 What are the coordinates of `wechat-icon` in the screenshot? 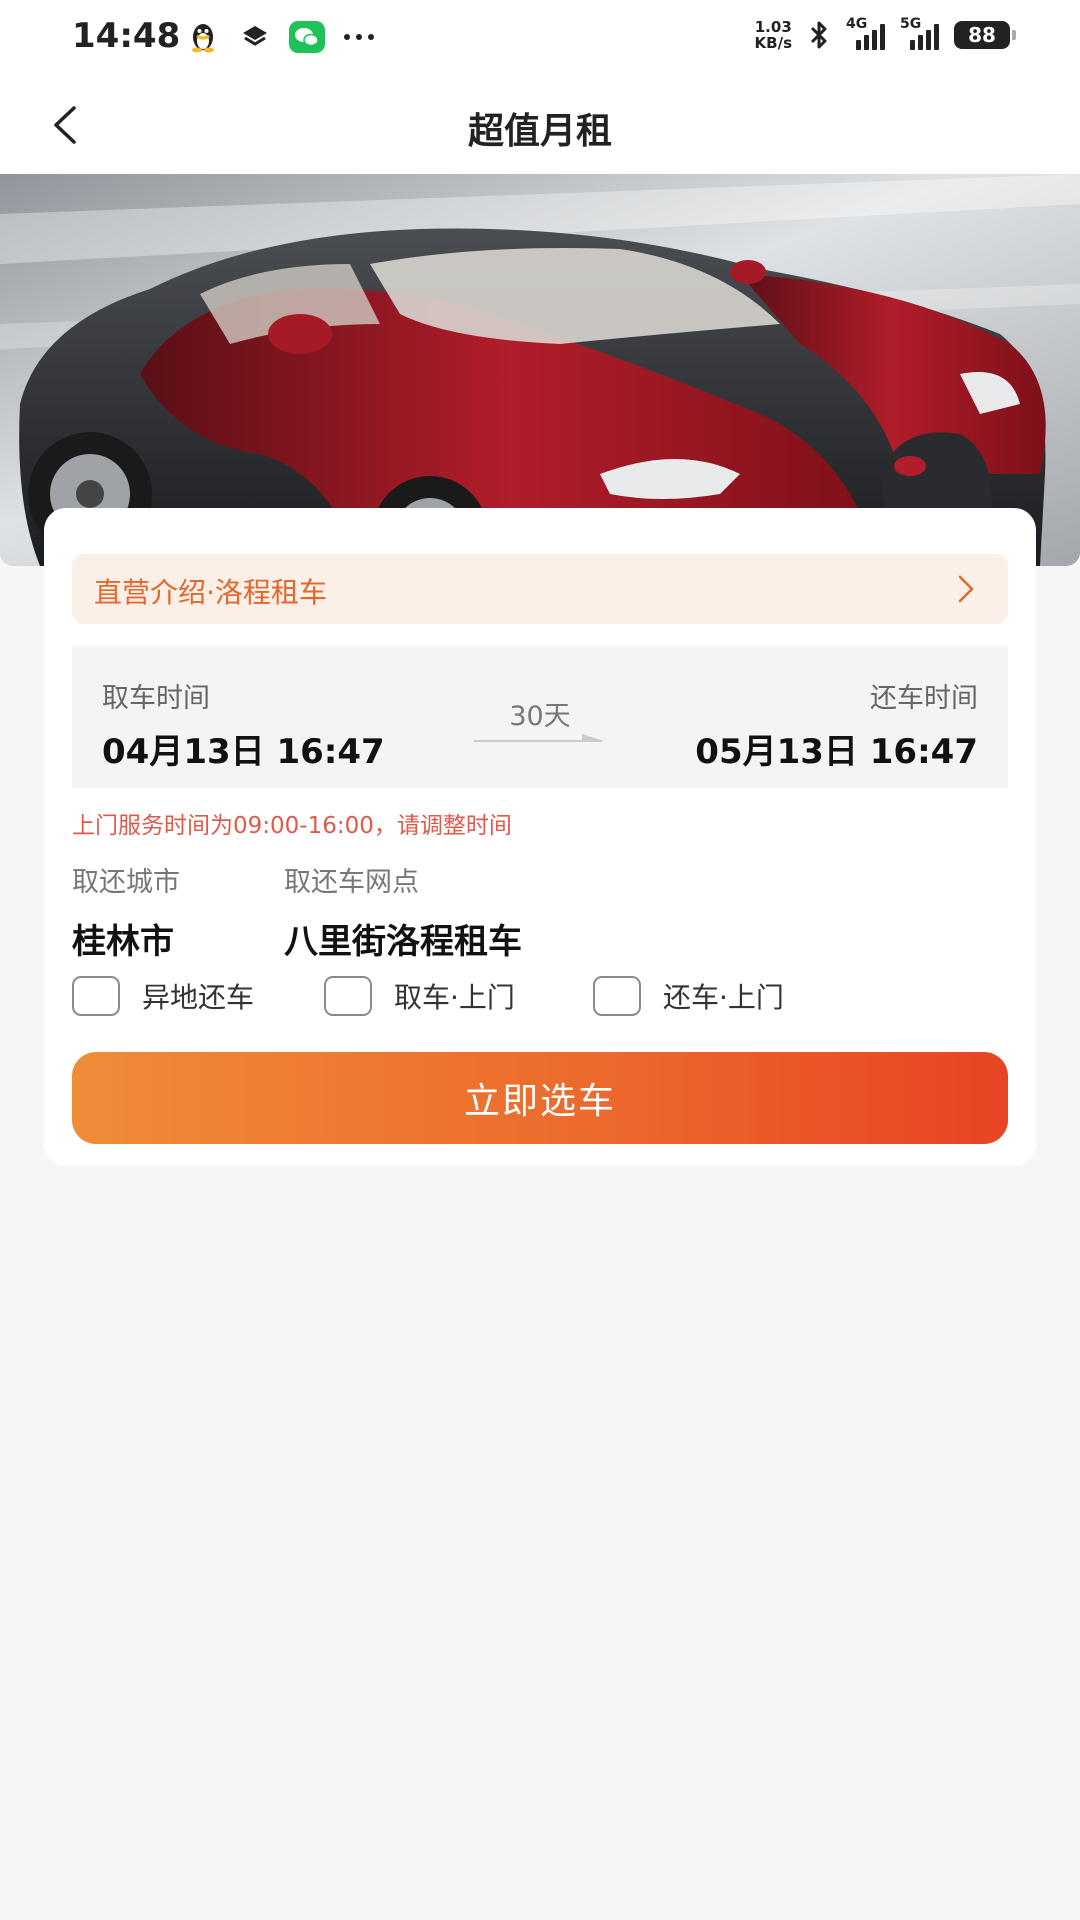 It's located at (307, 37).